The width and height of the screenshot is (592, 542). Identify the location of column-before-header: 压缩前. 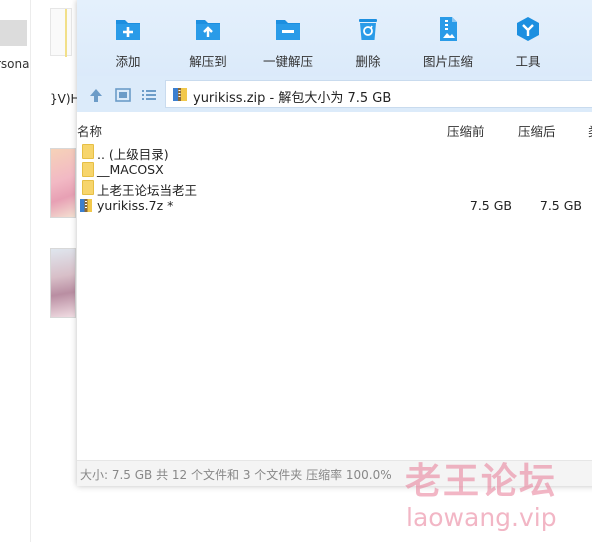
(466, 130).